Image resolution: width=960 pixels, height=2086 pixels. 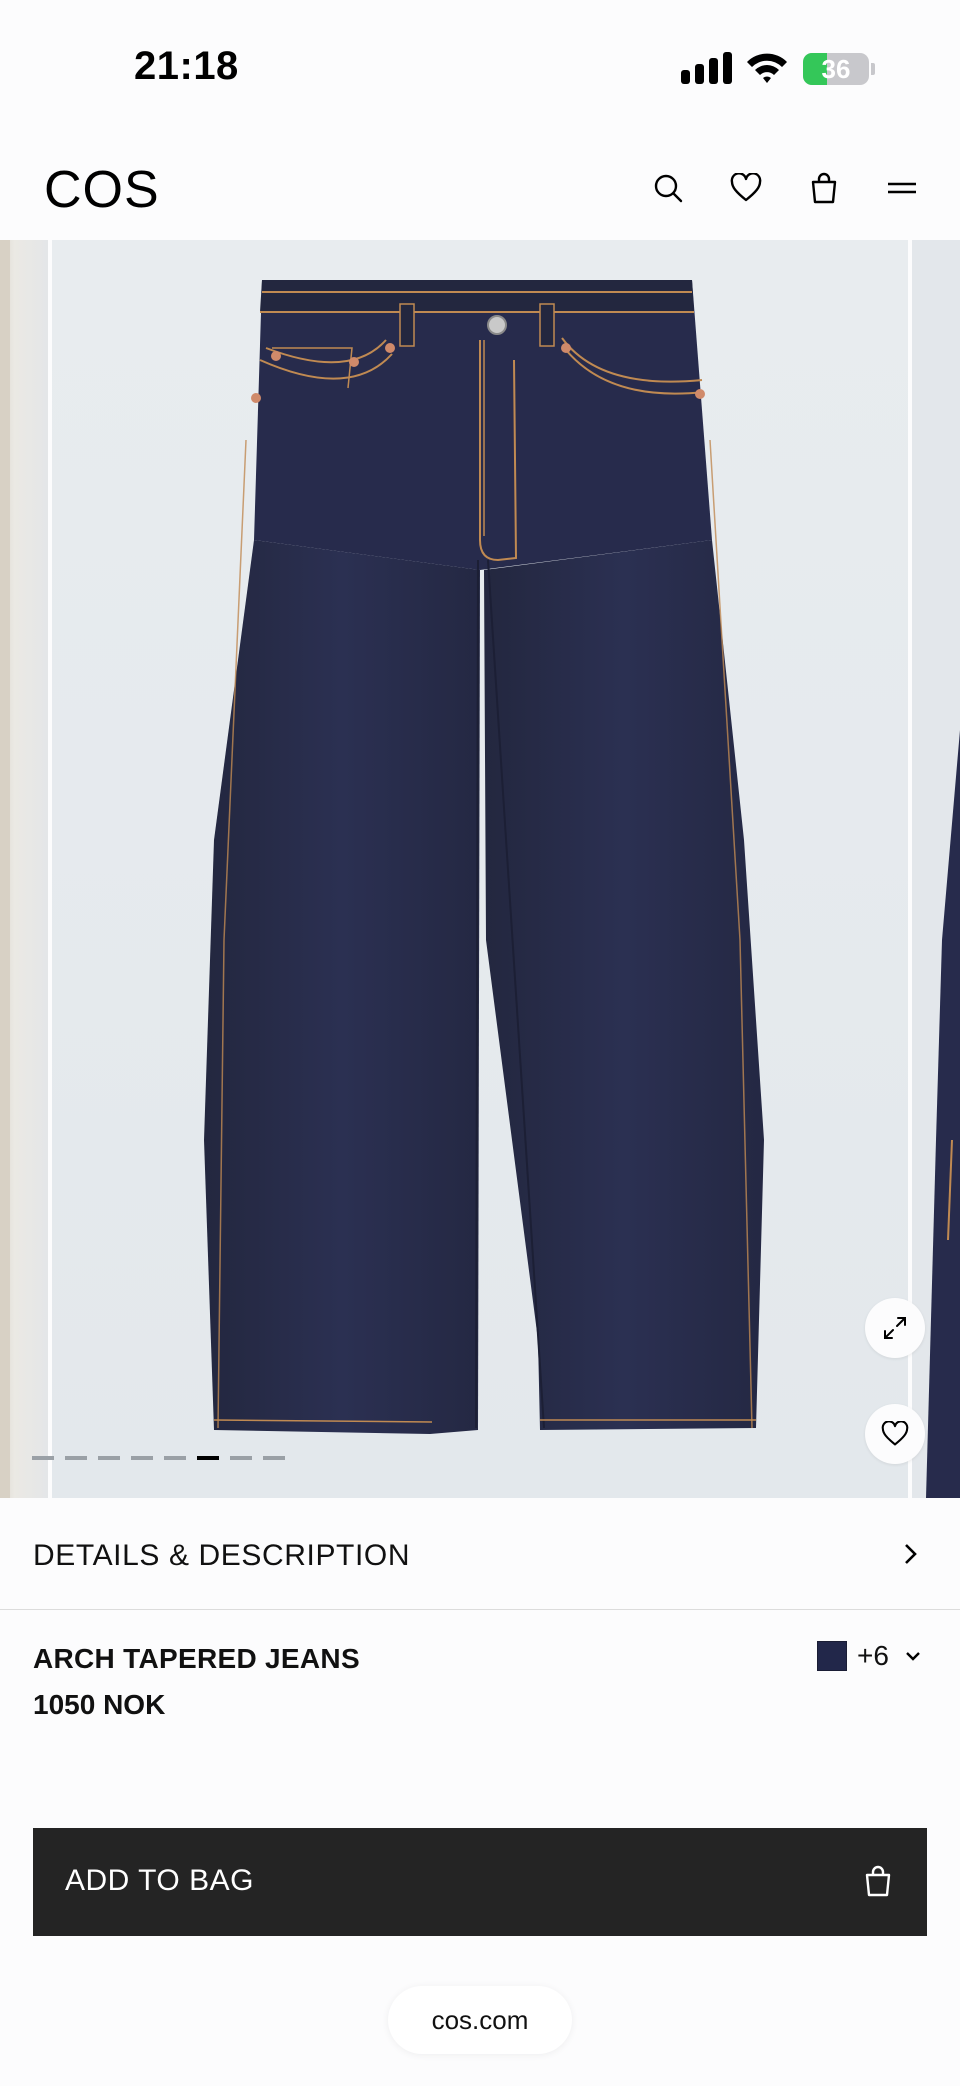 What do you see at coordinates (895, 1328) in the screenshot?
I see `expand-icon` at bounding box center [895, 1328].